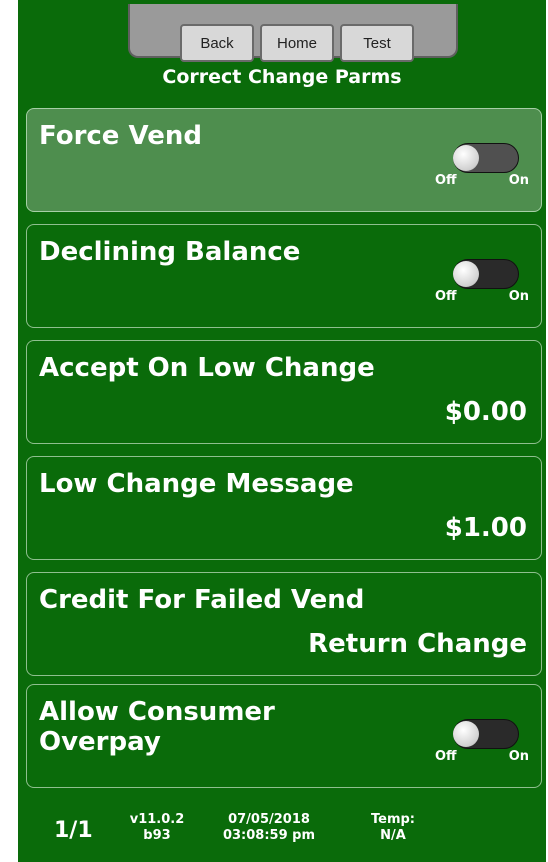 This screenshot has height=862, width=548. What do you see at coordinates (284, 160) in the screenshot?
I see `setting-row-force-vend: Force Vend Off On` at bounding box center [284, 160].